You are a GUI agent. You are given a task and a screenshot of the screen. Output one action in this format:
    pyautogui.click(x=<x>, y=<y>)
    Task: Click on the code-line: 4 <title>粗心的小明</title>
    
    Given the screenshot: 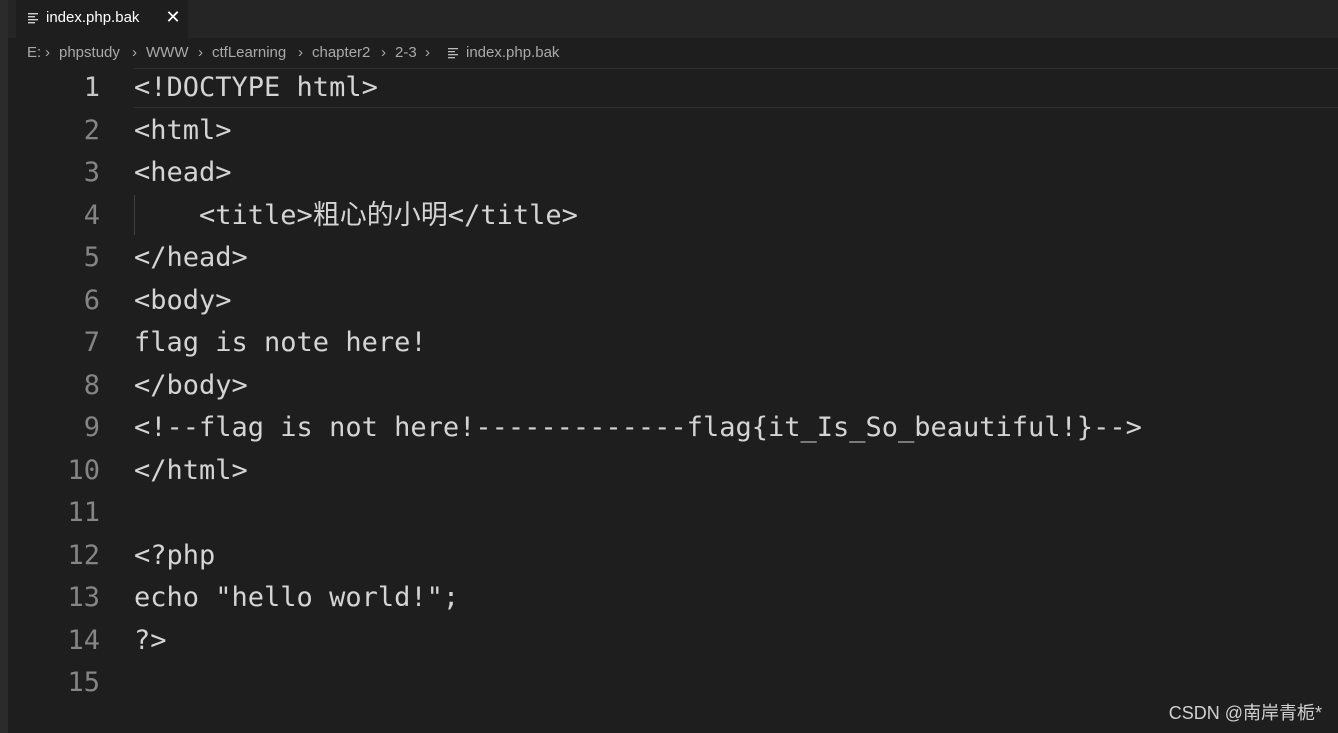 What is the action you would take?
    pyautogui.click(x=673, y=217)
    